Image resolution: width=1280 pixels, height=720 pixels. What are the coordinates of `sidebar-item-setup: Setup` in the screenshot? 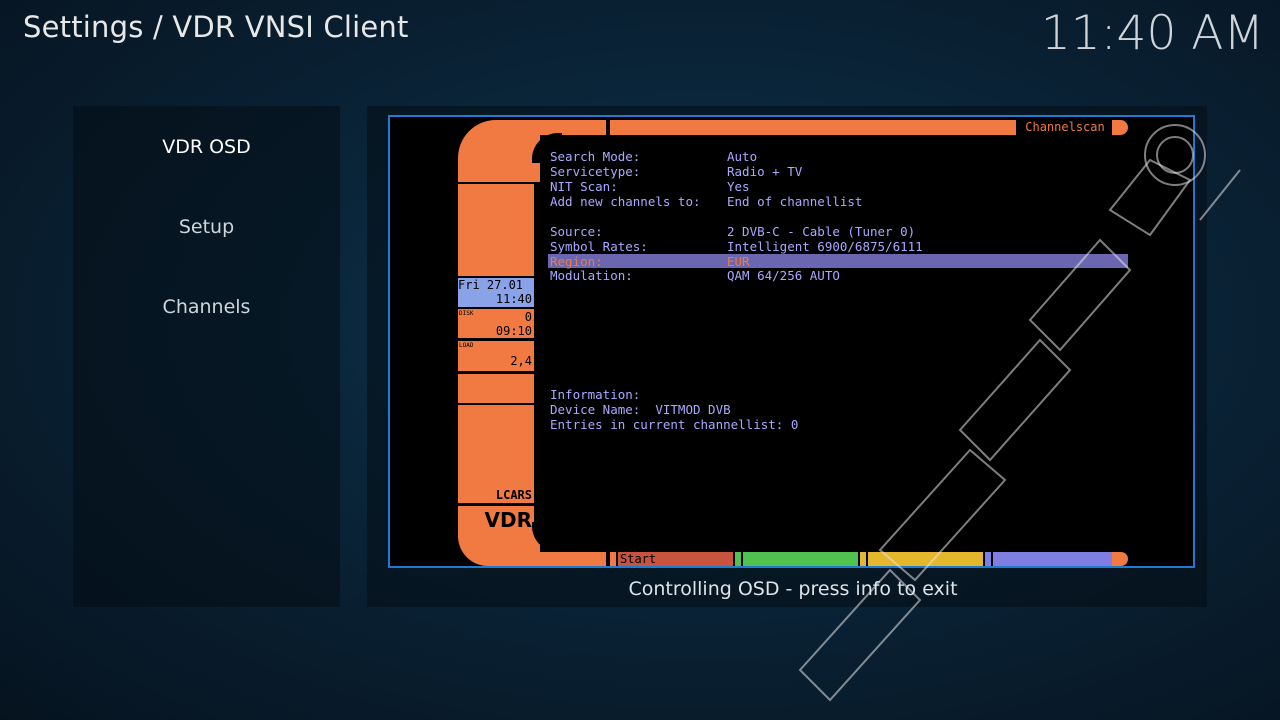 It's located at (206, 227).